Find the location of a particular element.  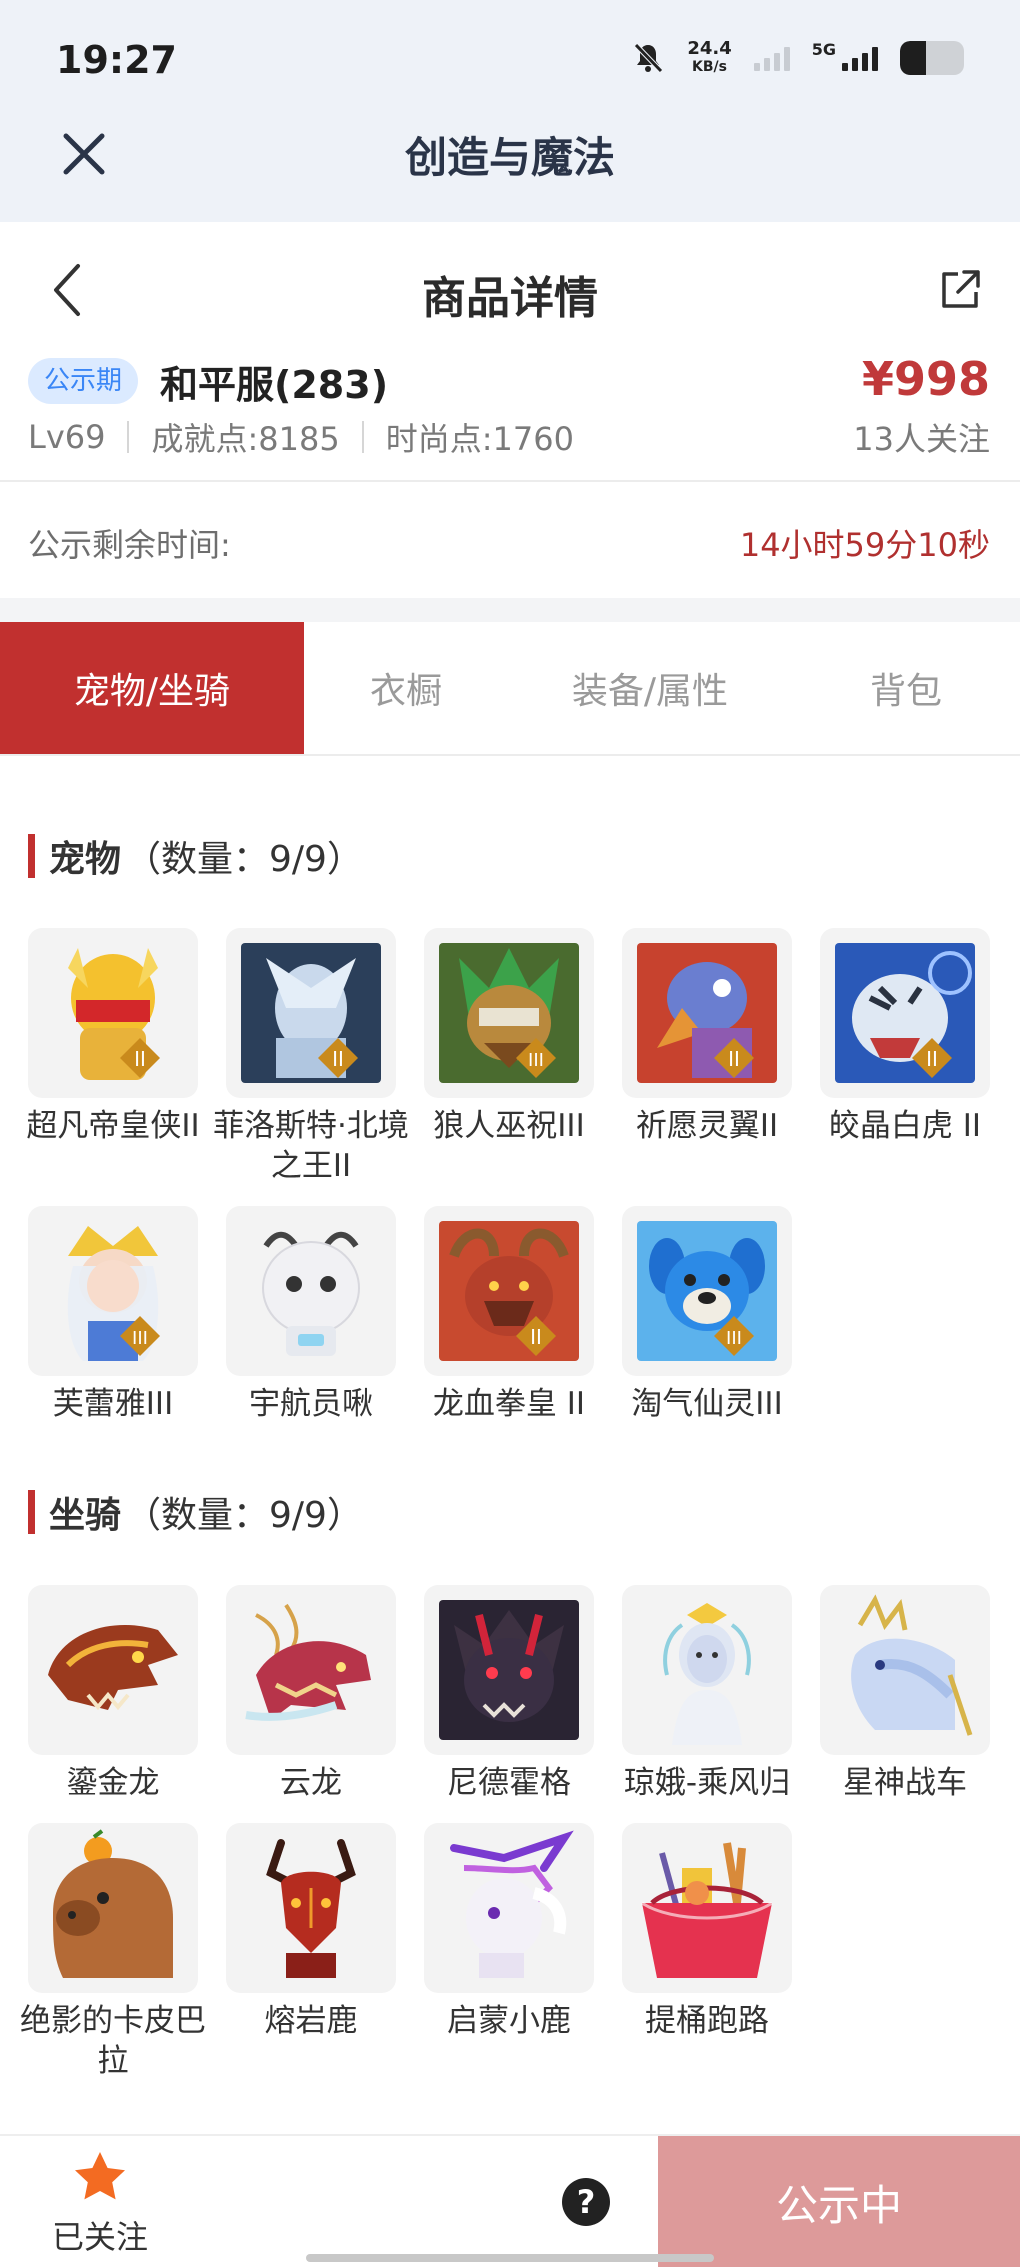

help-icon: ? is located at coordinates (586, 2202).